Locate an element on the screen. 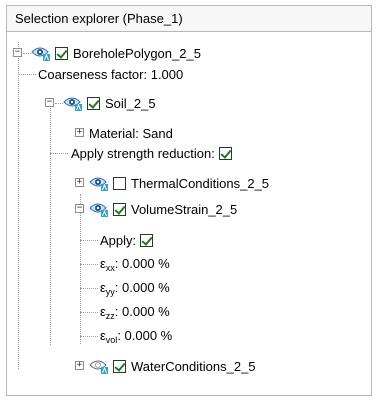  apply-label: Apply: is located at coordinates (118, 240).